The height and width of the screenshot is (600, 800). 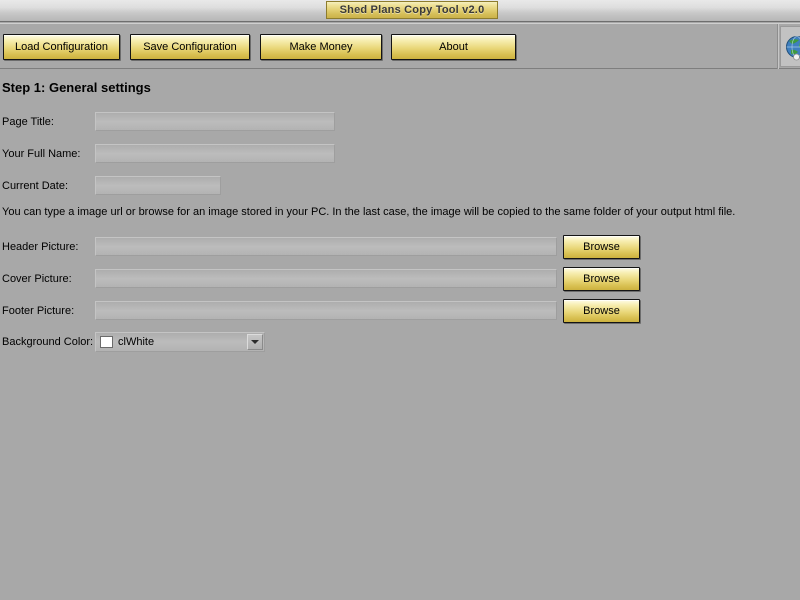 I want to click on chevron-down-icon, so click(x=255, y=342).